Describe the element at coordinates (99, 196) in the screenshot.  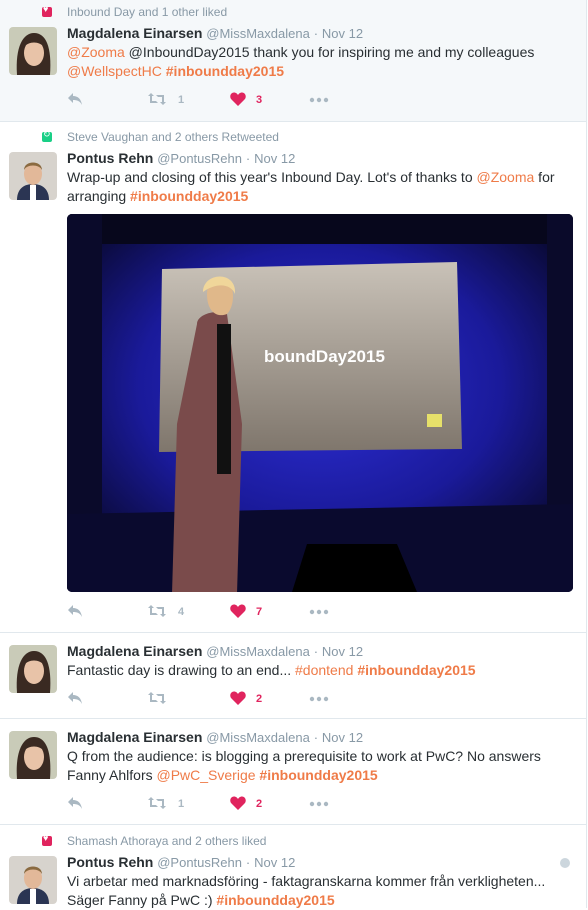
I see `text-segment: arranging` at that location.